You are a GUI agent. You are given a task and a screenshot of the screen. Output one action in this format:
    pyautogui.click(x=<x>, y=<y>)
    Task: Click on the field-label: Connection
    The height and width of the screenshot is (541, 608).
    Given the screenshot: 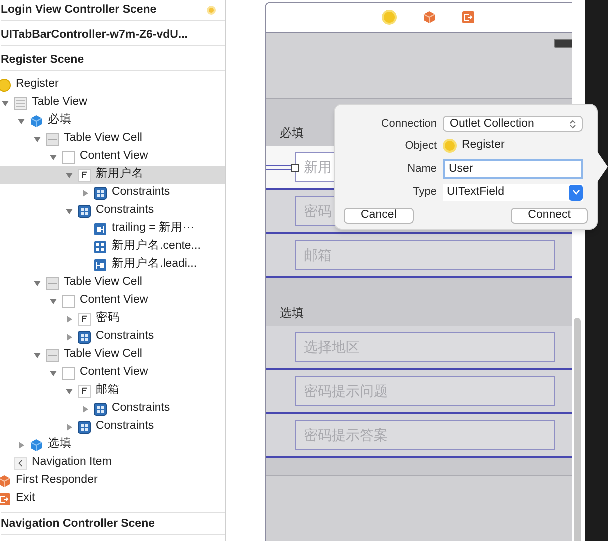 What is the action you would take?
    pyautogui.click(x=408, y=124)
    